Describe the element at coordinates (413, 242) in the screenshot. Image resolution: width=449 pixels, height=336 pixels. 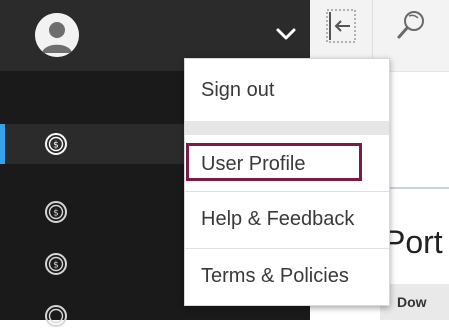
I see `page-title: Port` at that location.